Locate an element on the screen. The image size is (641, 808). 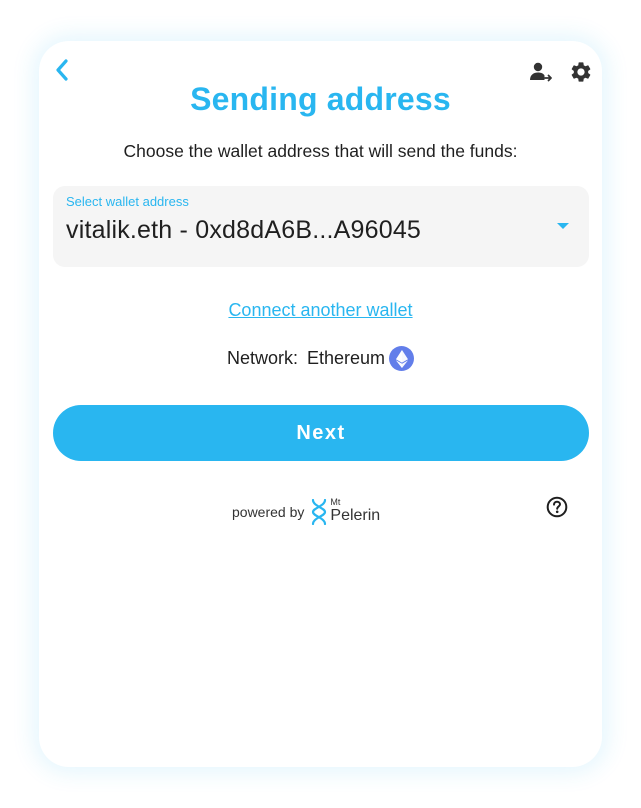
logo-prefix: Mt is located at coordinates (335, 502).